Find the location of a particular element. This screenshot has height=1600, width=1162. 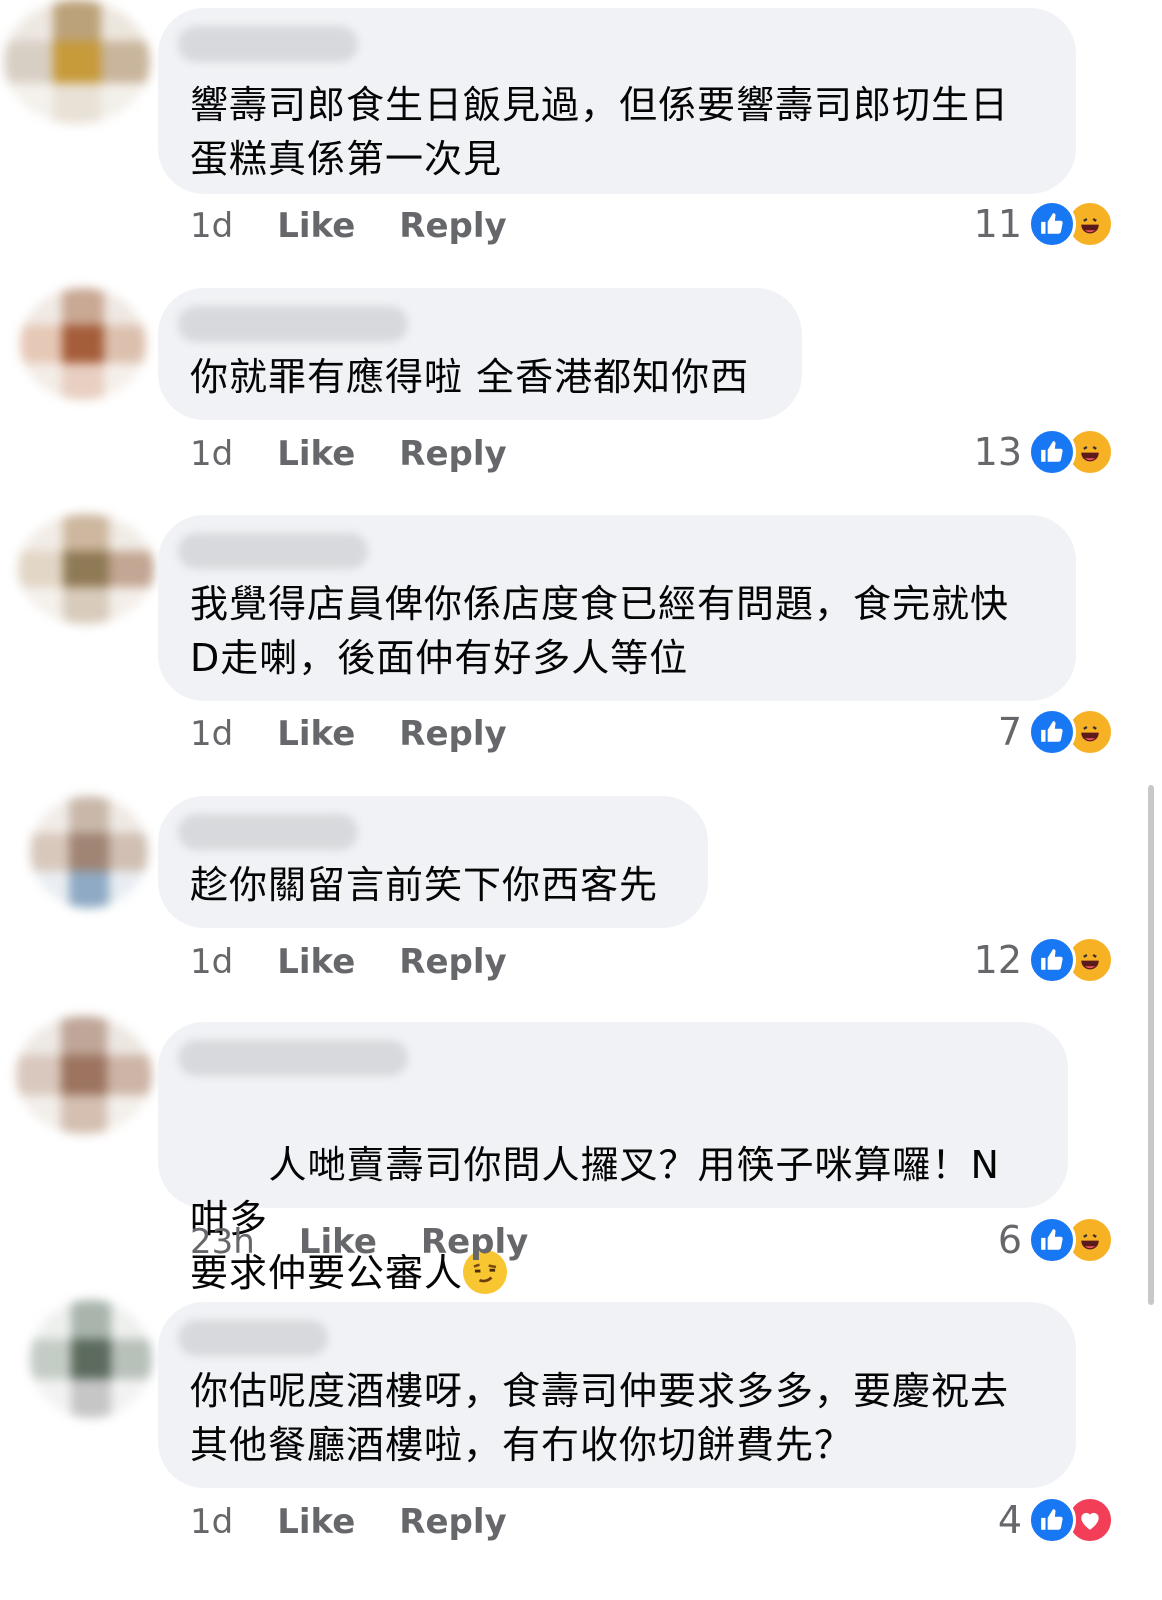

comment-bubble: 響壽司郎食生日飯見過，但係要響壽司郎切生日 蛋糕真係第一次見 is located at coordinates (617, 101).